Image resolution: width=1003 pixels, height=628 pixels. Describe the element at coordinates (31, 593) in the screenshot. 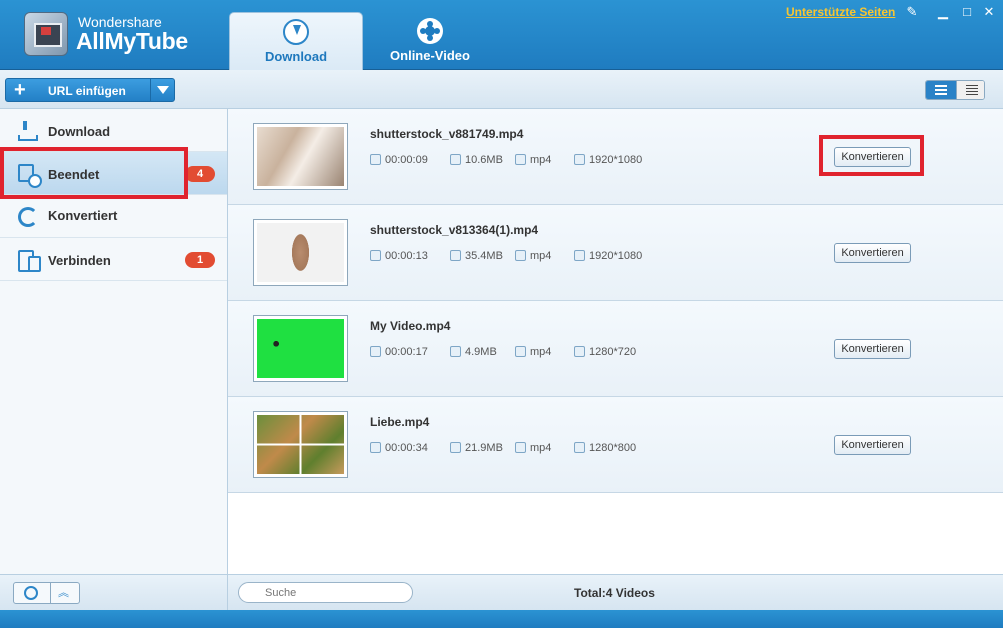

I see `schedule-clock-icon` at that location.